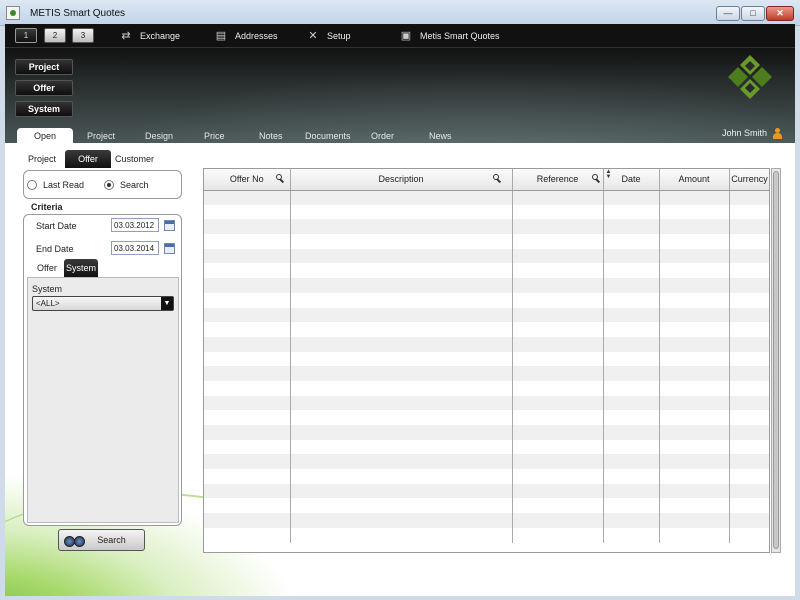  I want to click on smart-quotes-button: ▣ Metis Smart Quotes, so click(449, 36).